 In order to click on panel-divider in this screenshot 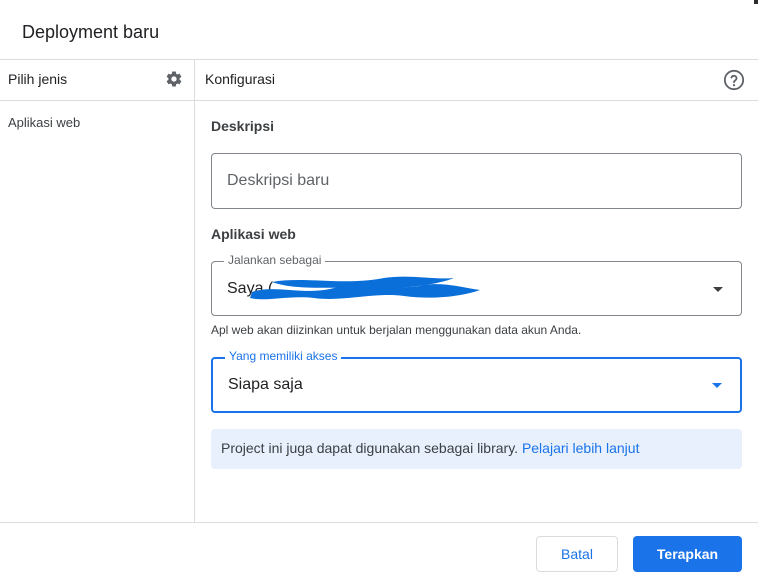, I will do `click(194, 291)`.